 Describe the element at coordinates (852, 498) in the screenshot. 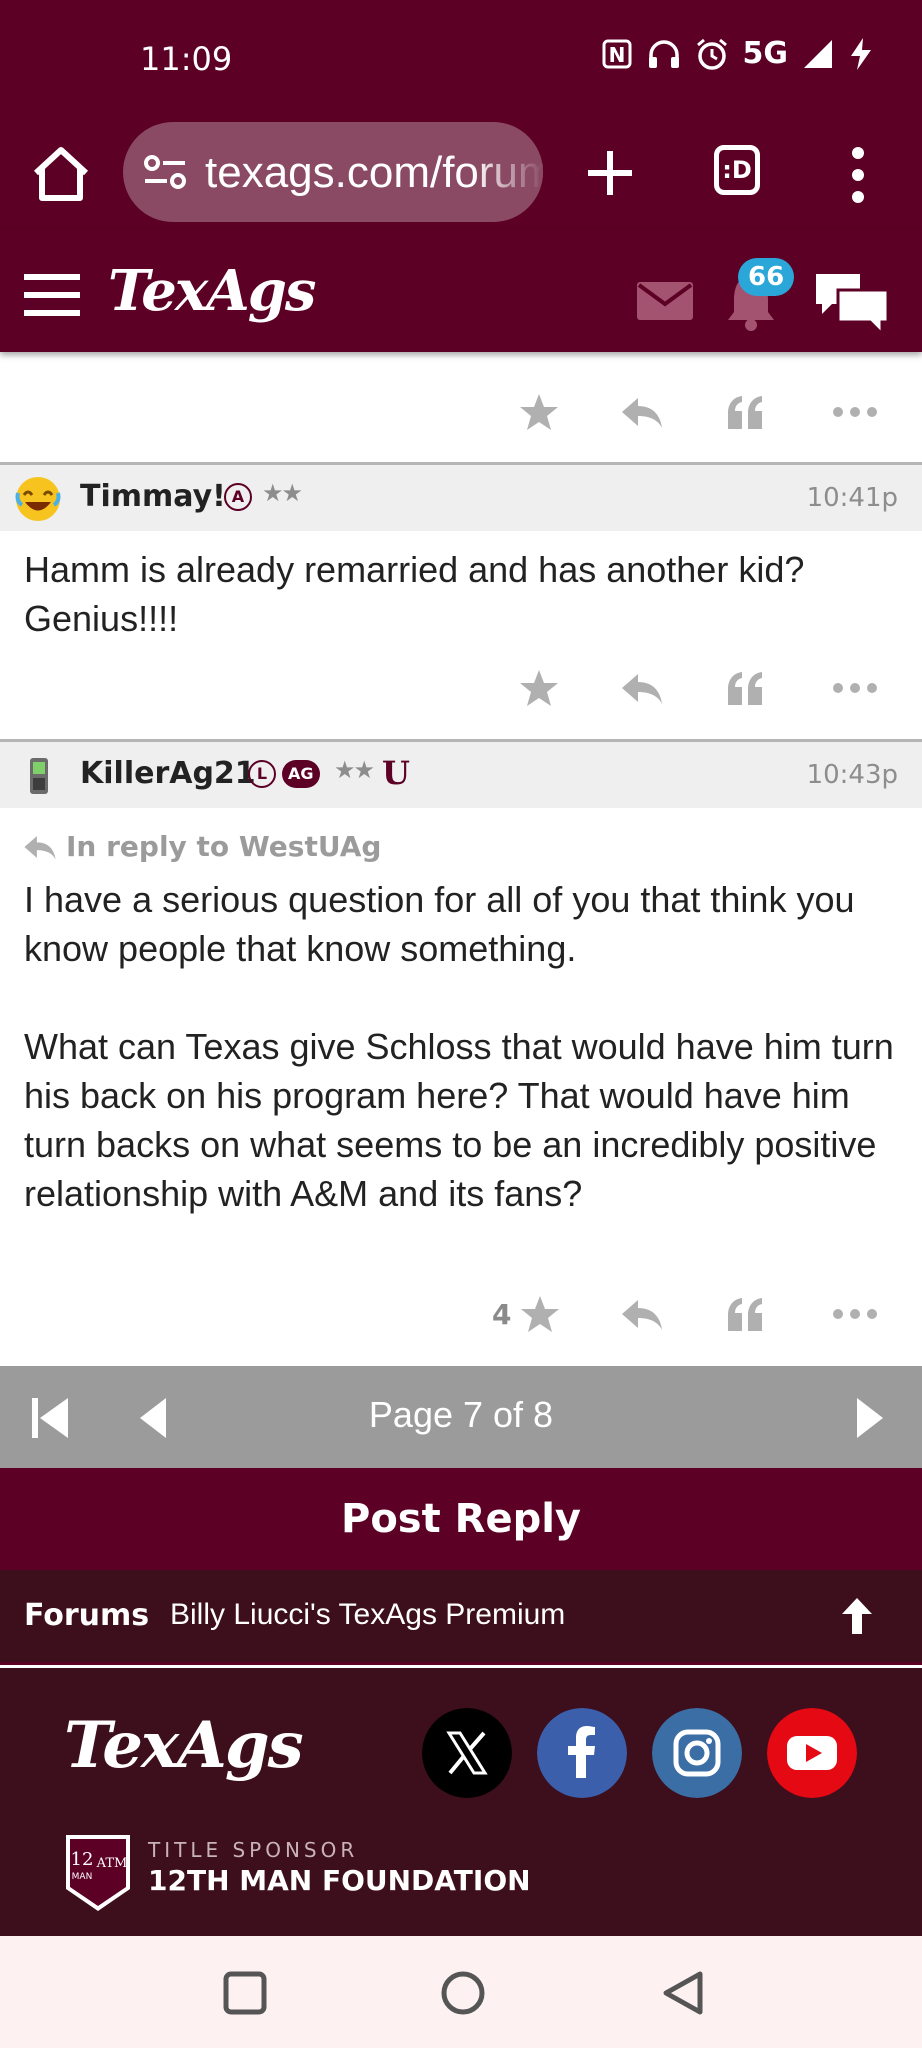

I see `post-time: 10:41p` at that location.